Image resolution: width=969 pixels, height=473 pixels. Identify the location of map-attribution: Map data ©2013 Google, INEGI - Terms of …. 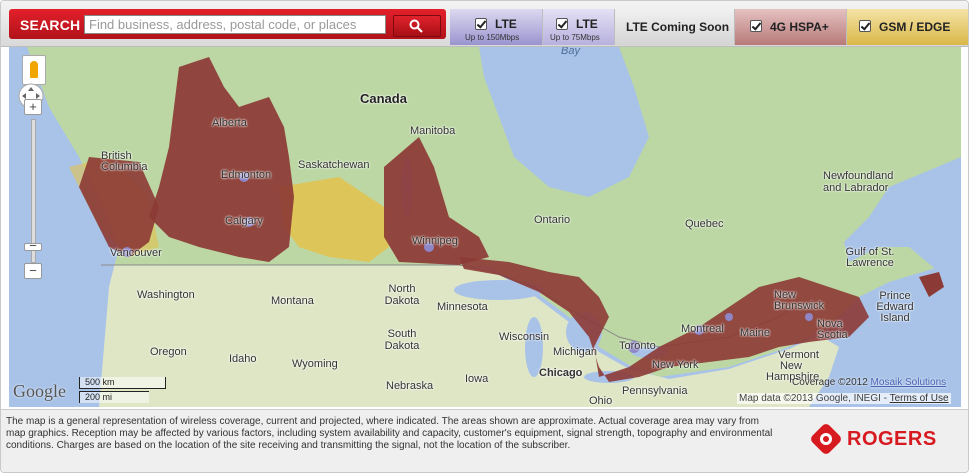
(844, 398).